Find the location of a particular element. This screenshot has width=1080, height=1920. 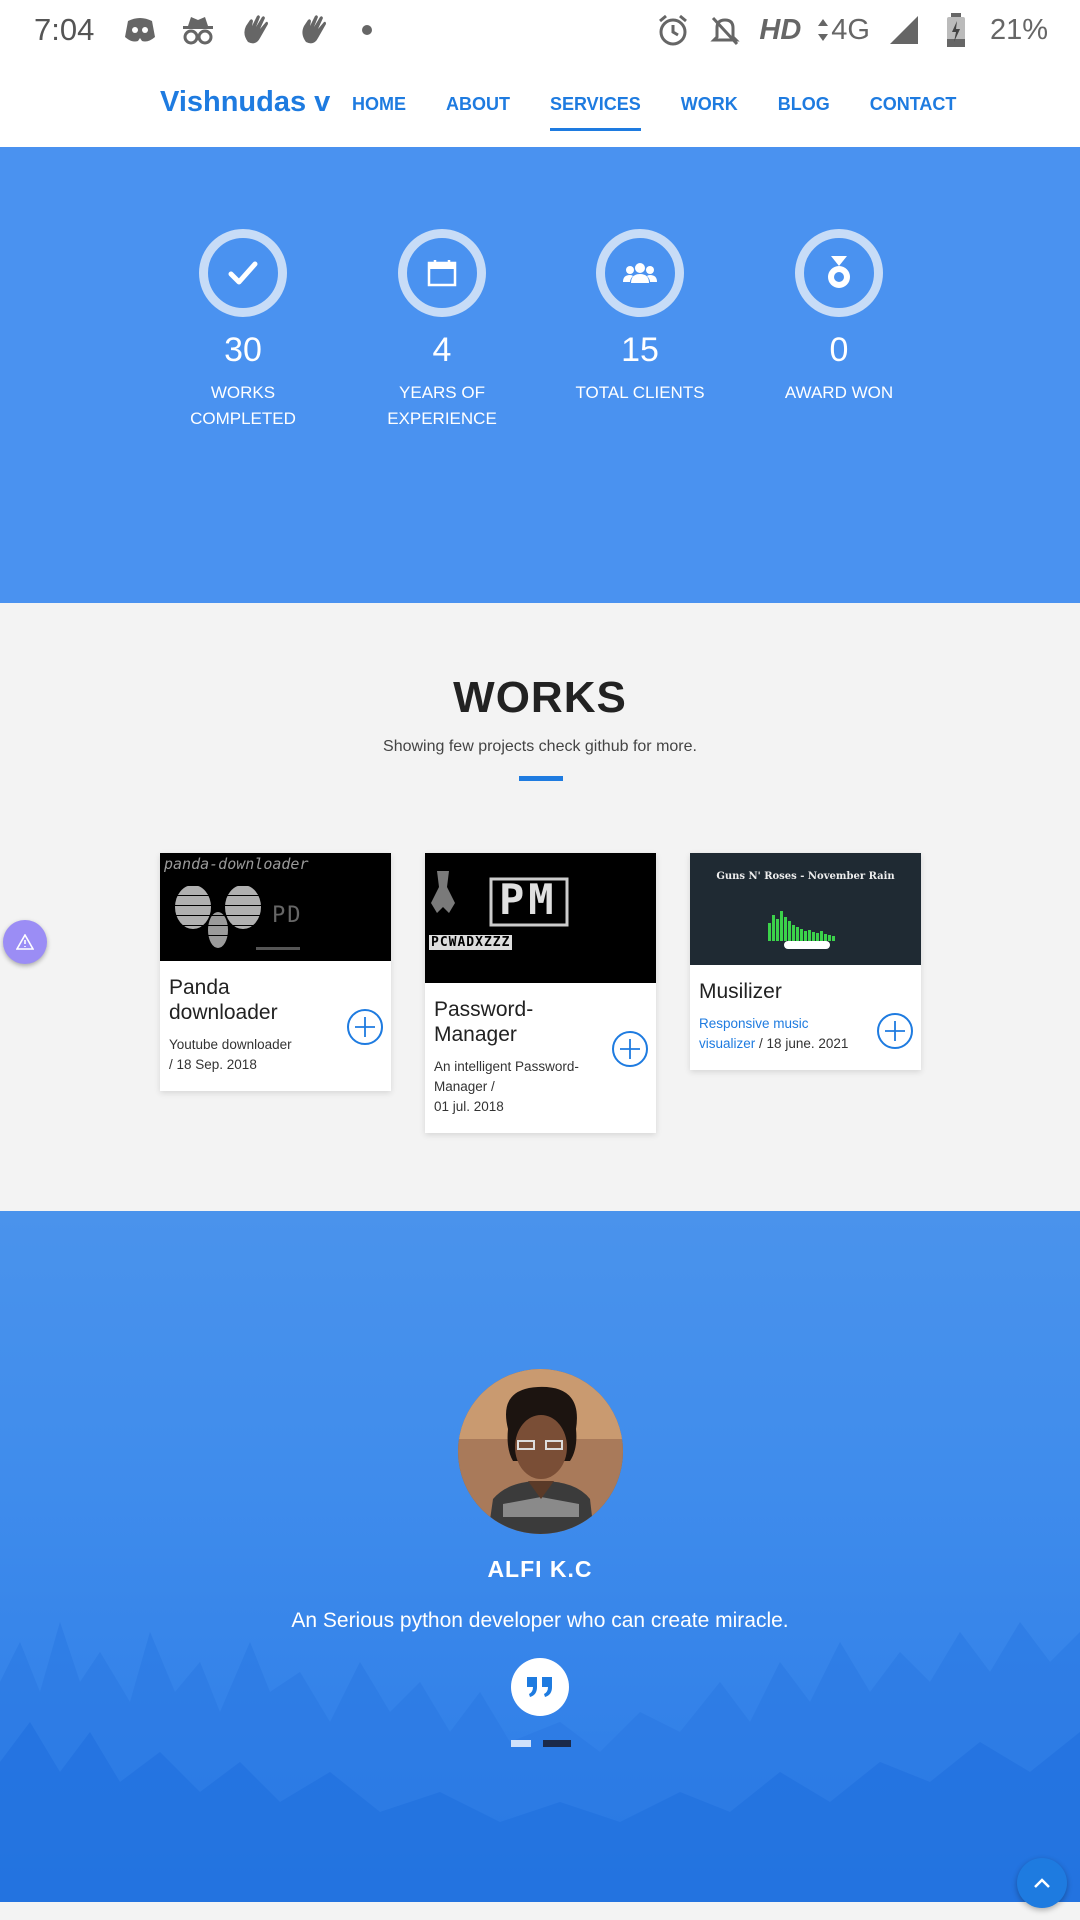

stat-label: YEARS OF EXPERIENCE is located at coordinates (442, 405).